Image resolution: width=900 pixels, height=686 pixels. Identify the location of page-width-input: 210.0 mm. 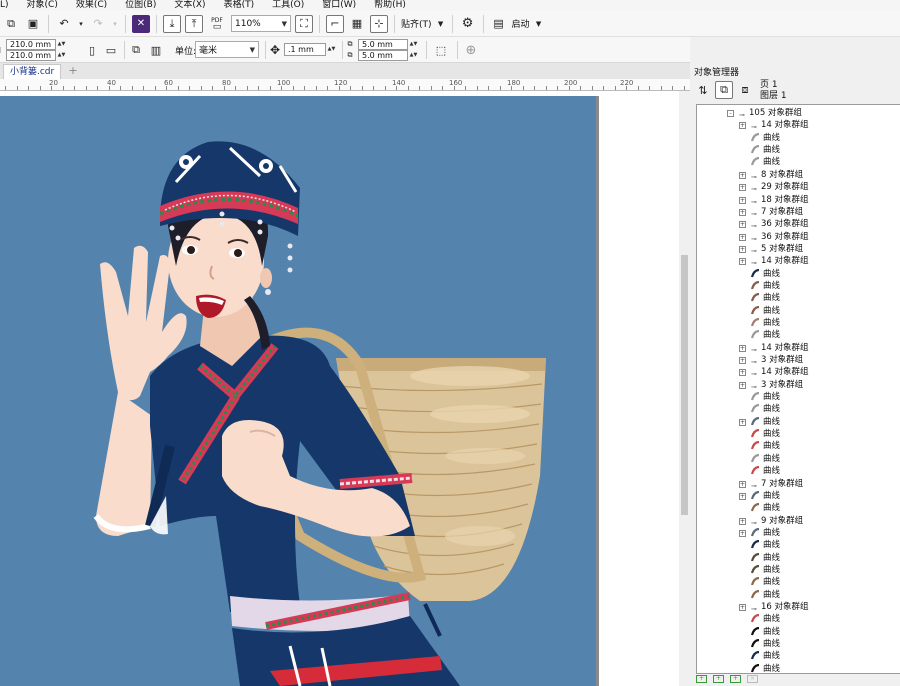
(31, 44).